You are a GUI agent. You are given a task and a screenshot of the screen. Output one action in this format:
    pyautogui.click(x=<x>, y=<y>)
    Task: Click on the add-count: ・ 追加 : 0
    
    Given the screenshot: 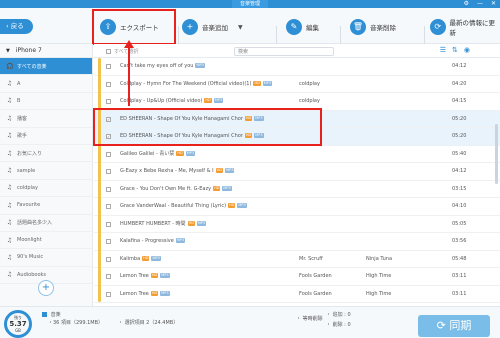 What is the action you would take?
    pyautogui.click(x=338, y=315)
    